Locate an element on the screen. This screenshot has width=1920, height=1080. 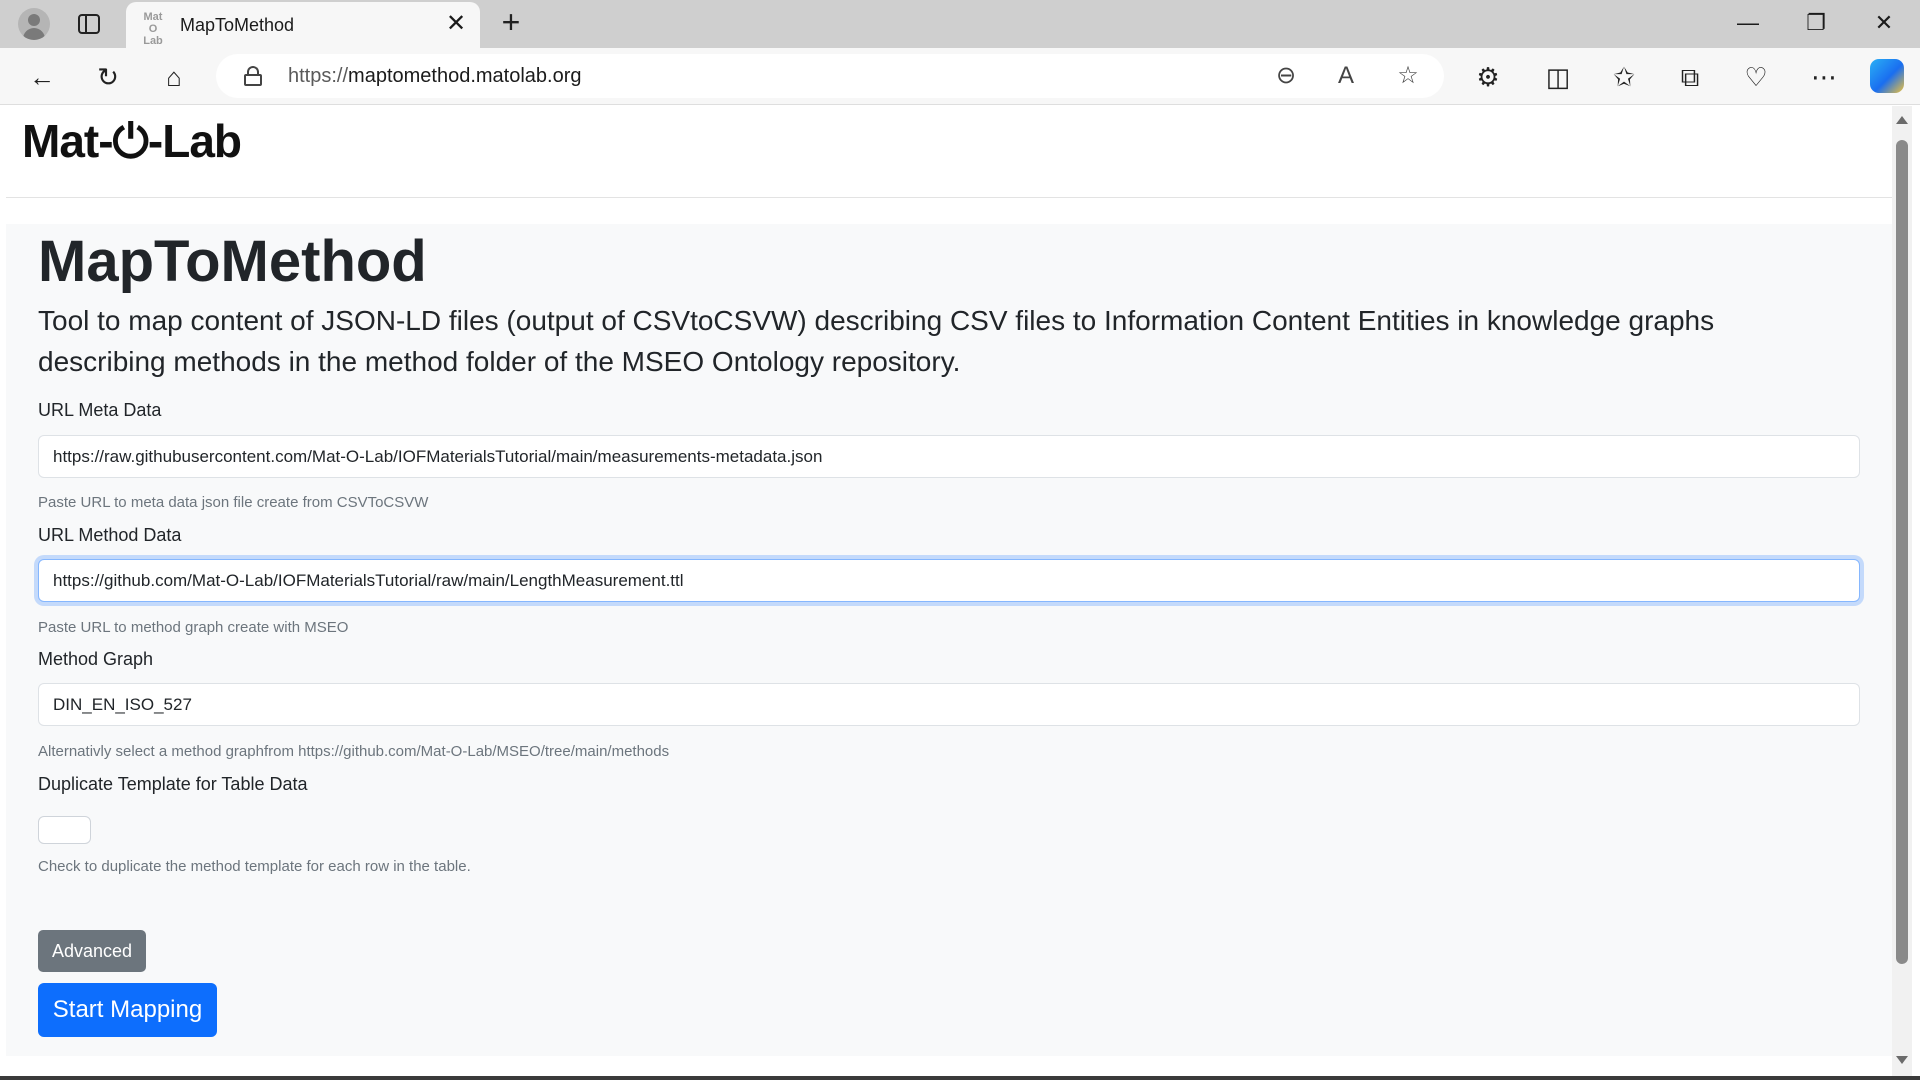
scroll-up-icon is located at coordinates (1902, 120).